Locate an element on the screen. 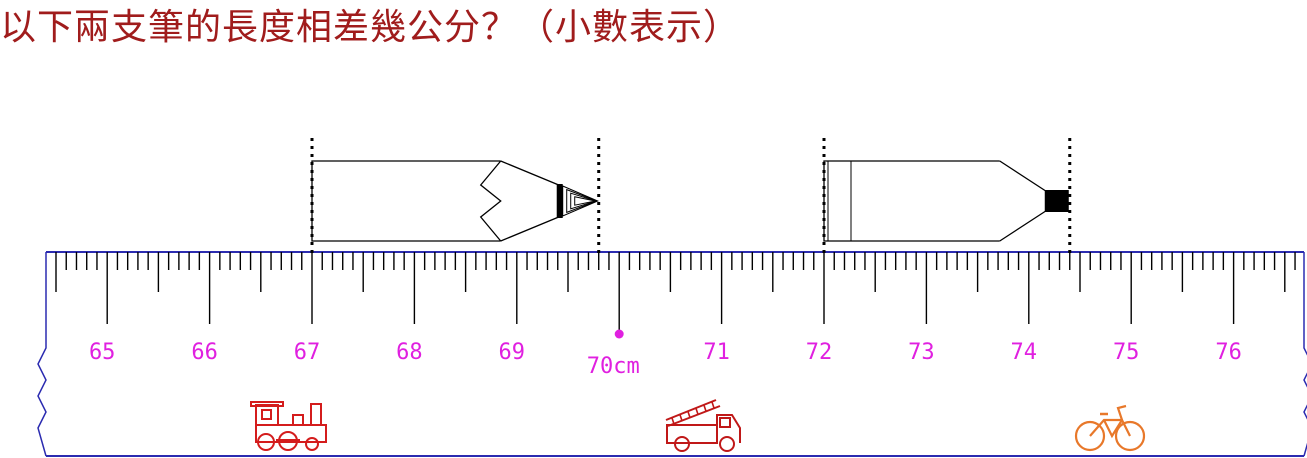 The image size is (1307, 458). pencil-cone-bottom is located at coordinates (529, 229).